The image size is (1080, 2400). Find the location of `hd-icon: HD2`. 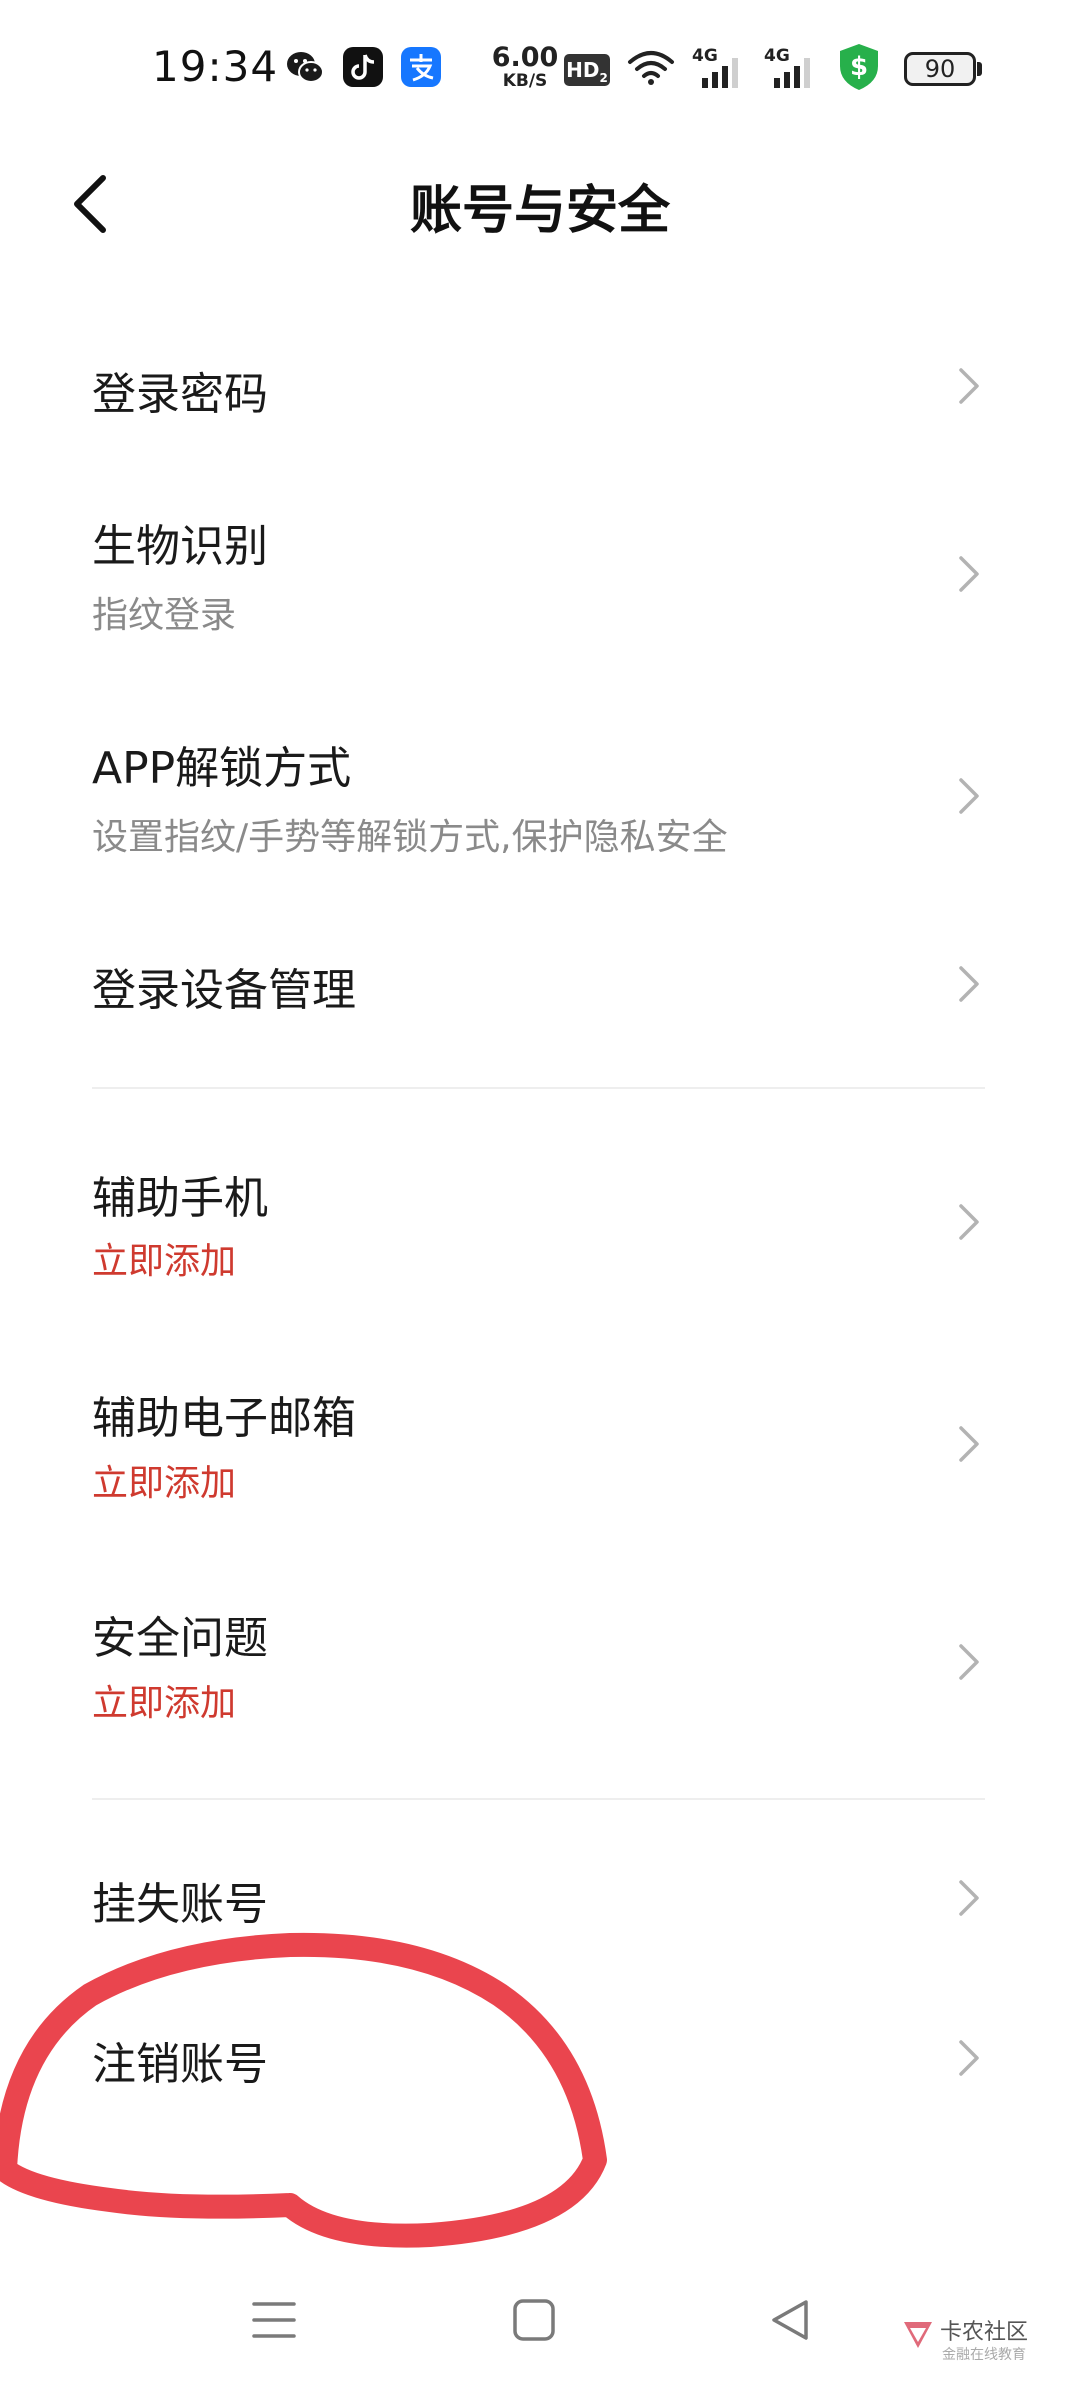

hd-icon: HD2 is located at coordinates (587, 70).